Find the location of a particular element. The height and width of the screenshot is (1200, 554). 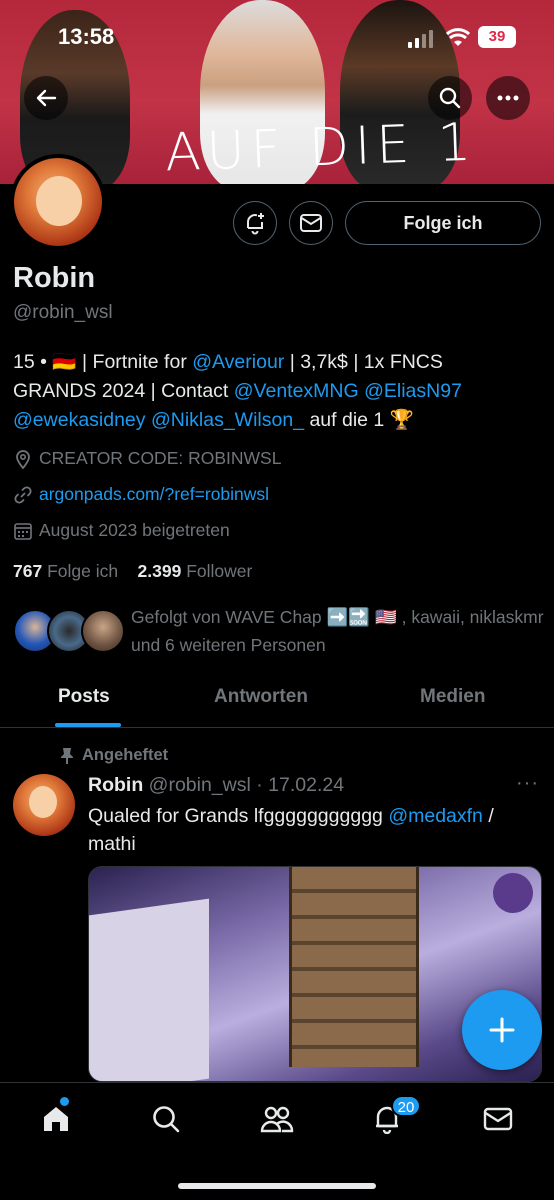

arrow-left-icon is located at coordinates (46, 98).